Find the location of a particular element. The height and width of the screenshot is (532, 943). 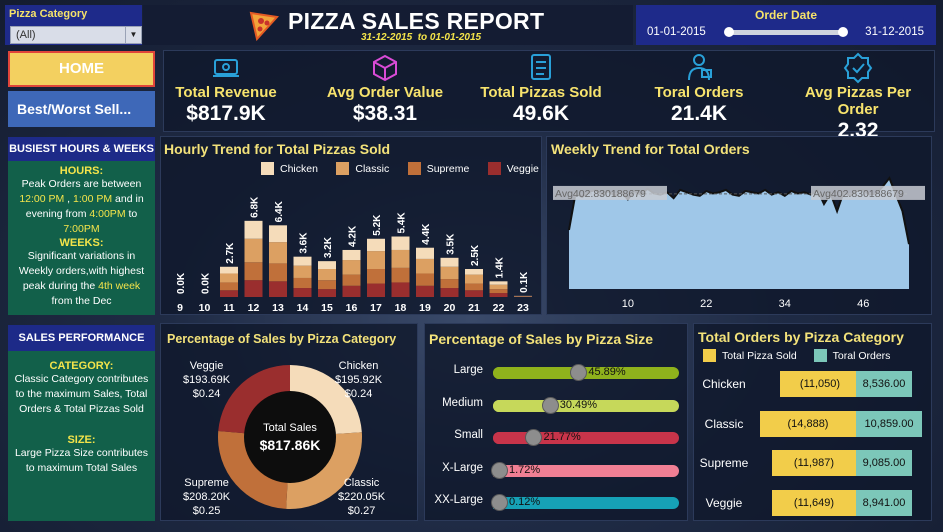

size-label: X-Large is located at coordinates (462, 467).